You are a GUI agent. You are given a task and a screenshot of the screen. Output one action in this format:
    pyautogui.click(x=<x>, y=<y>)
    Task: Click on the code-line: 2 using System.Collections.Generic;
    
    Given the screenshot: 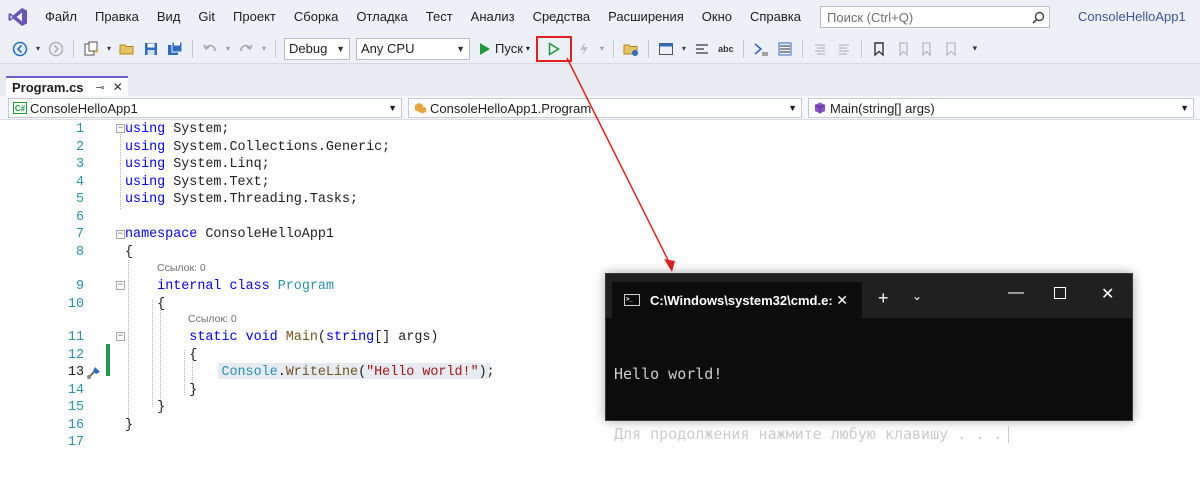 What is the action you would take?
    pyautogui.click(x=300, y=148)
    